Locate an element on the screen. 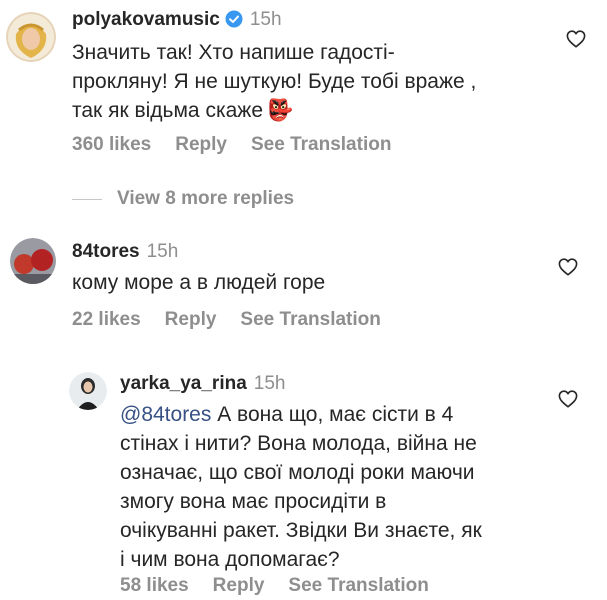  comment-username: polyakovamusic is located at coordinates (146, 19).